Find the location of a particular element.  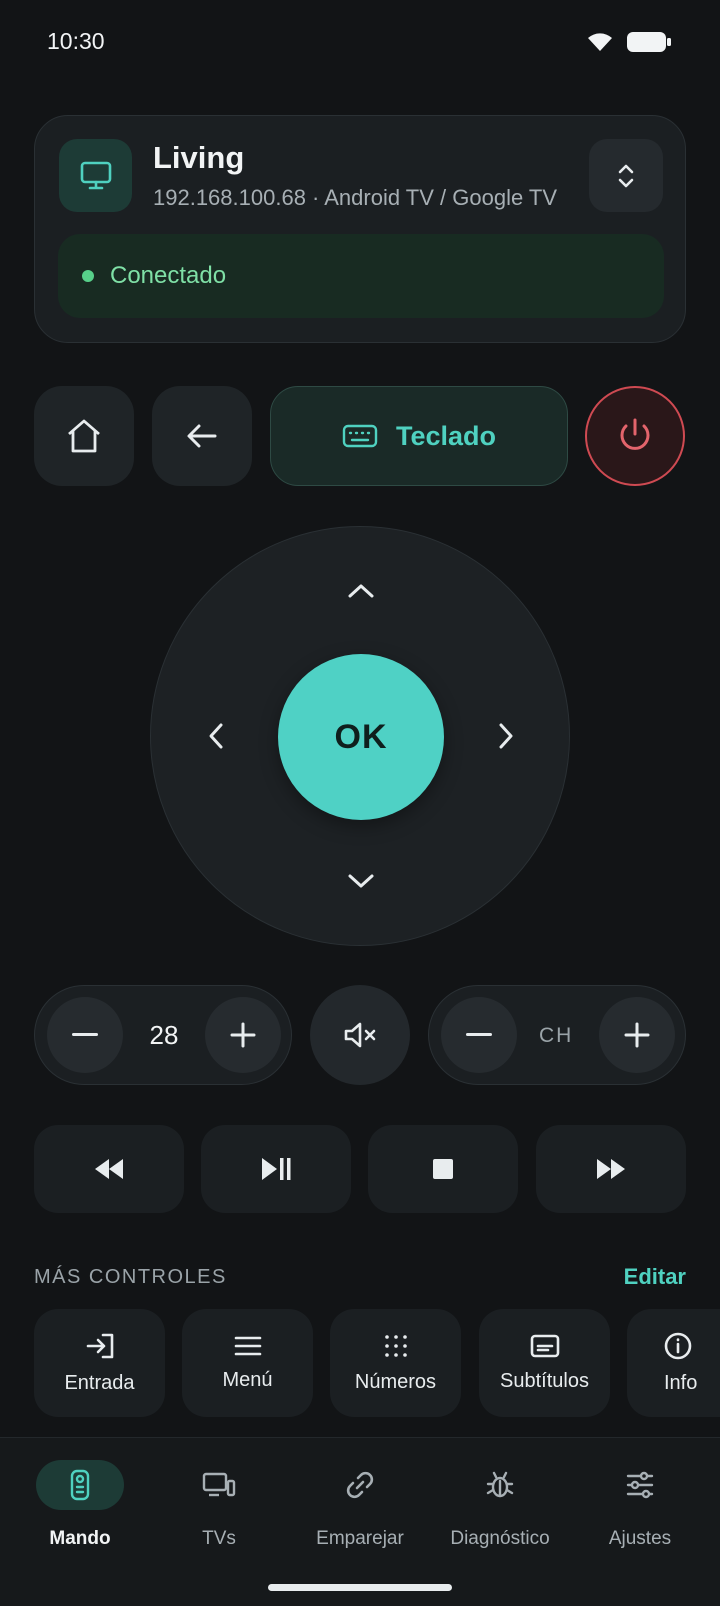

connection-status-label: Conectado is located at coordinates (168, 275).